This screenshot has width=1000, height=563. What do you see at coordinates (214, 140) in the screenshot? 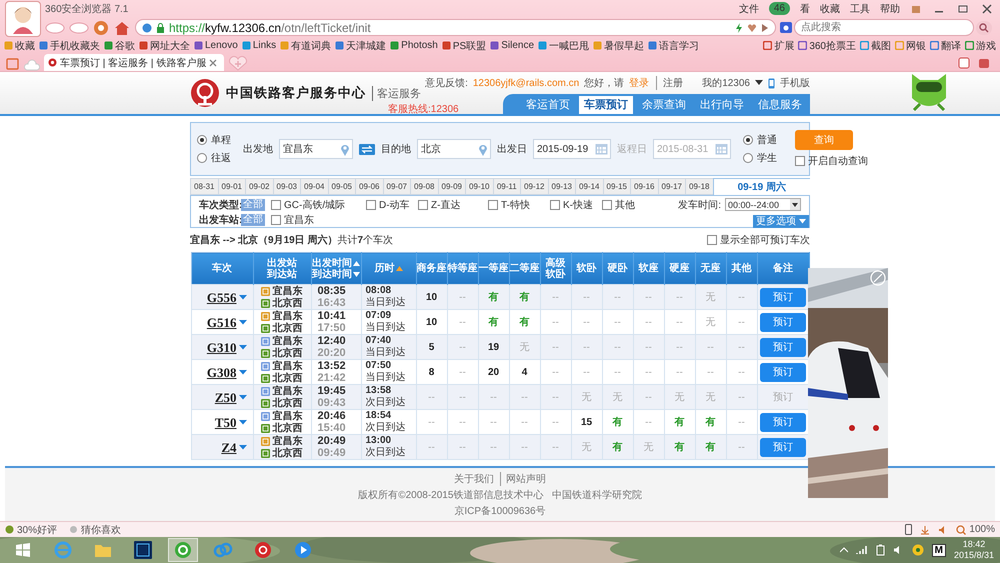
I see `radio-option: 单程` at bounding box center [214, 140].